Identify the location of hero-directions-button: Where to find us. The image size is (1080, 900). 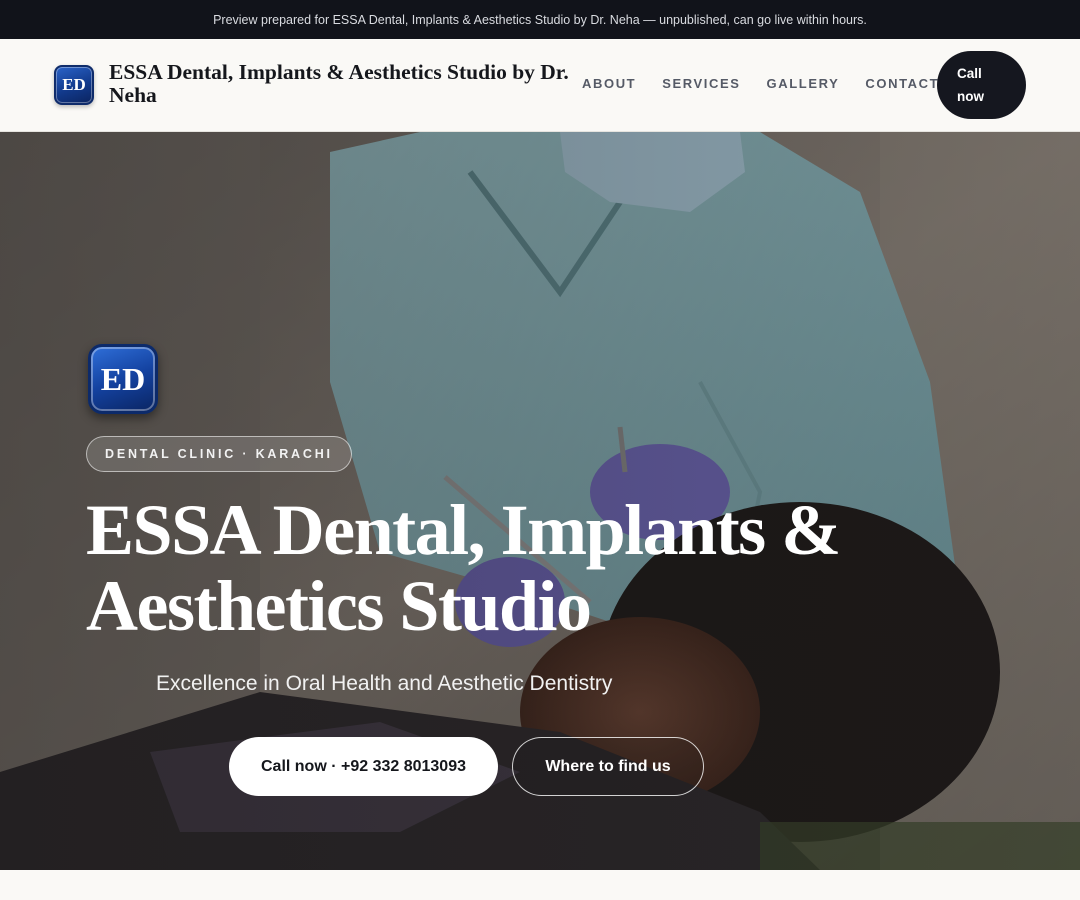
(608, 766).